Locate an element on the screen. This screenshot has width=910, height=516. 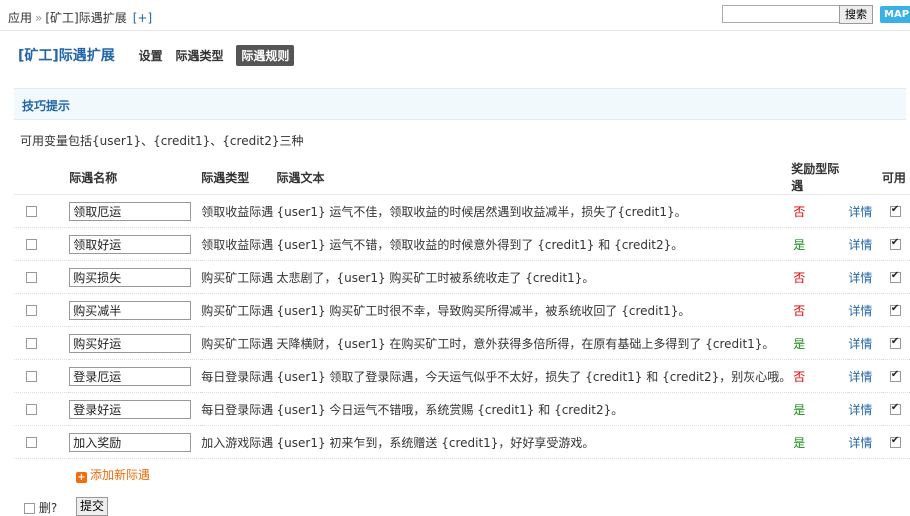
tab-settings: 设置 is located at coordinates (151, 55).